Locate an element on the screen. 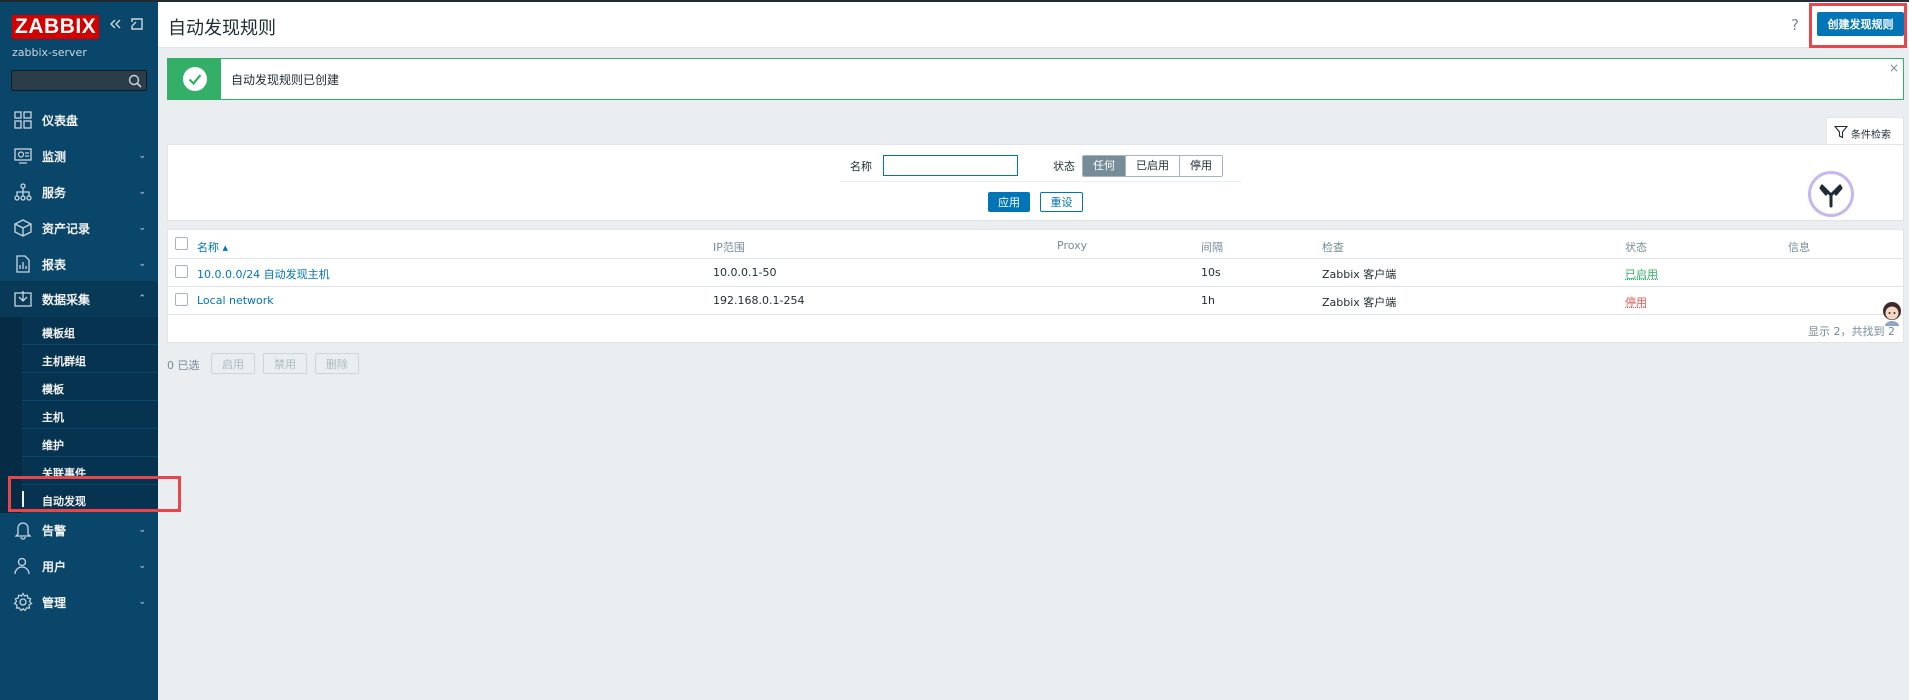 The width and height of the screenshot is (1909, 700). row-divider is located at coordinates (1035, 286).